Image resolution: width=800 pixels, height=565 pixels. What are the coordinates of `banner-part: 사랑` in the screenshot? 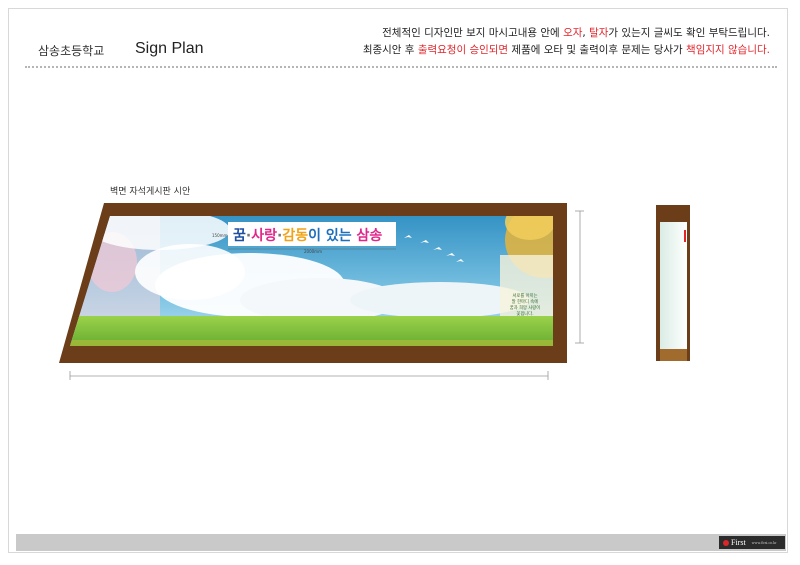 It's located at (264, 236).